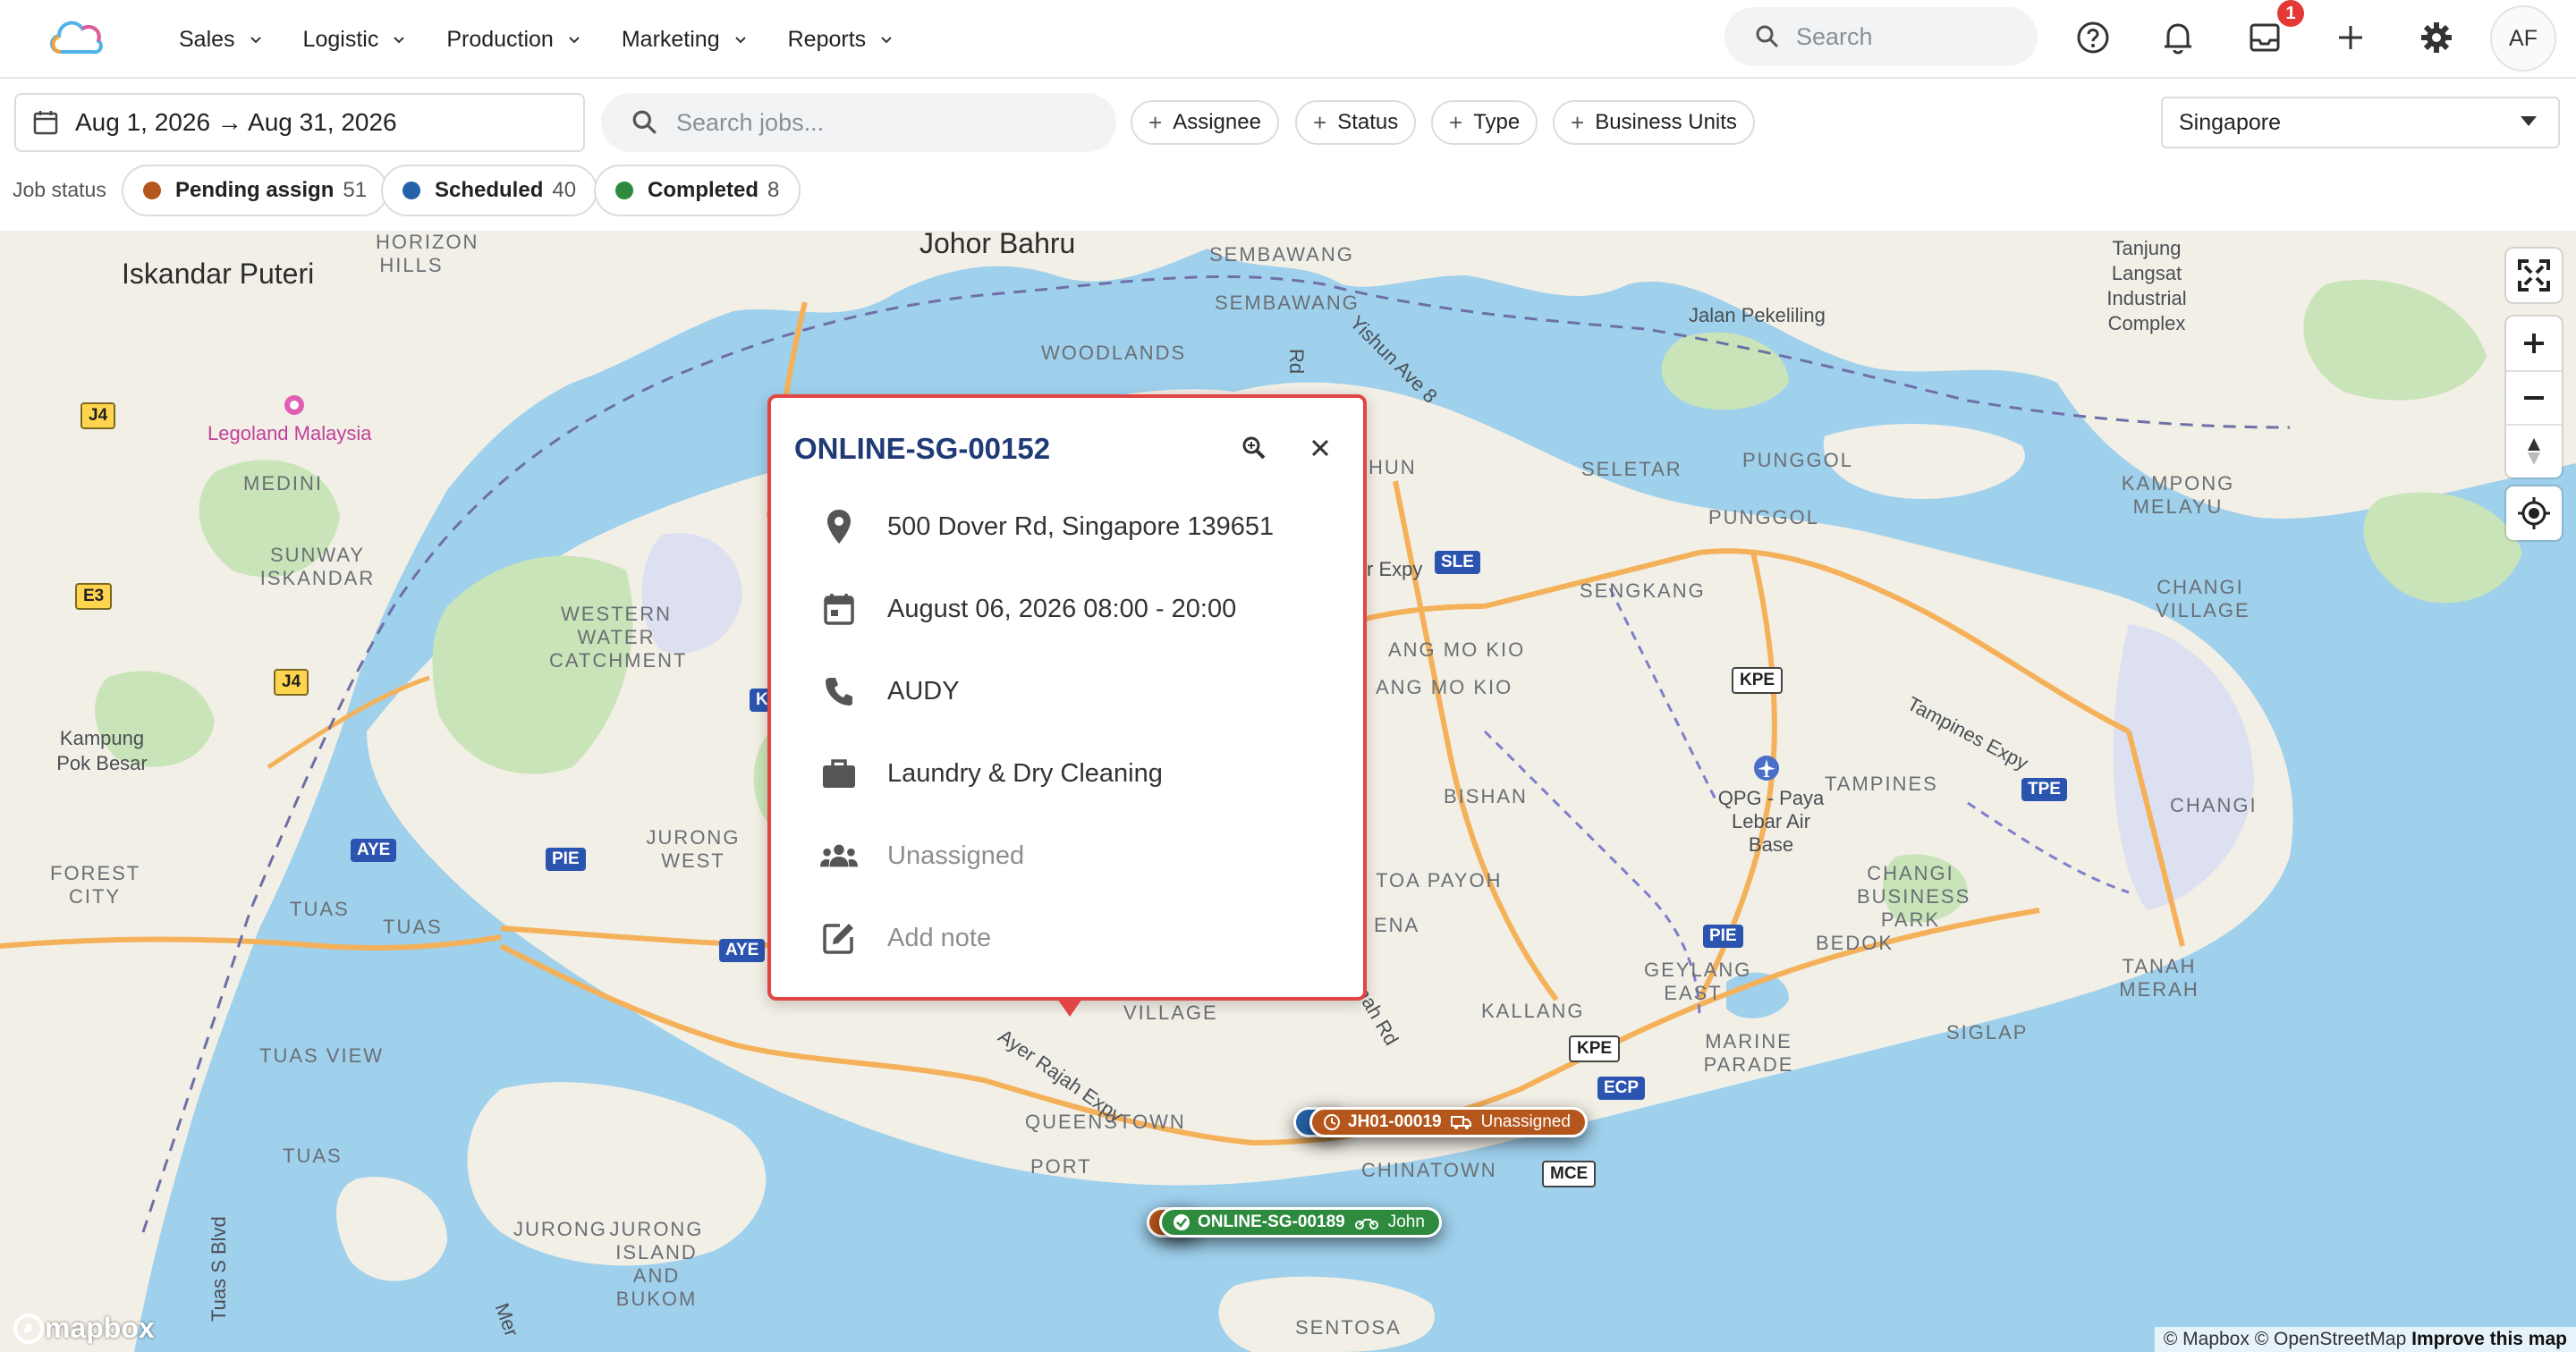 Image resolution: width=2576 pixels, height=1352 pixels. I want to click on map-label-port: PORT, so click(1061, 1166).